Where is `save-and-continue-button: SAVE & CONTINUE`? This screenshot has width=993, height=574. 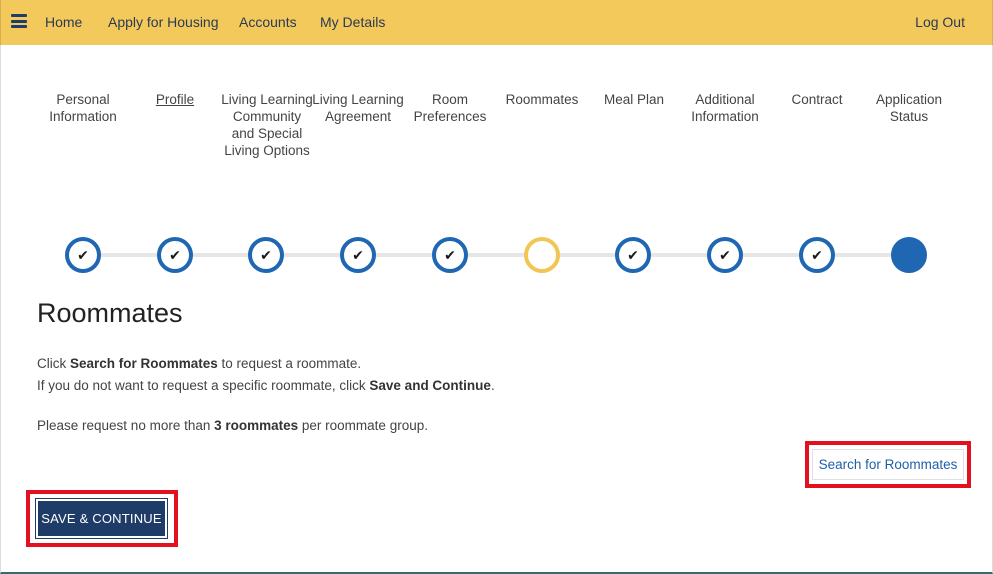 save-and-continue-button: SAVE & CONTINUE is located at coordinates (101, 518).